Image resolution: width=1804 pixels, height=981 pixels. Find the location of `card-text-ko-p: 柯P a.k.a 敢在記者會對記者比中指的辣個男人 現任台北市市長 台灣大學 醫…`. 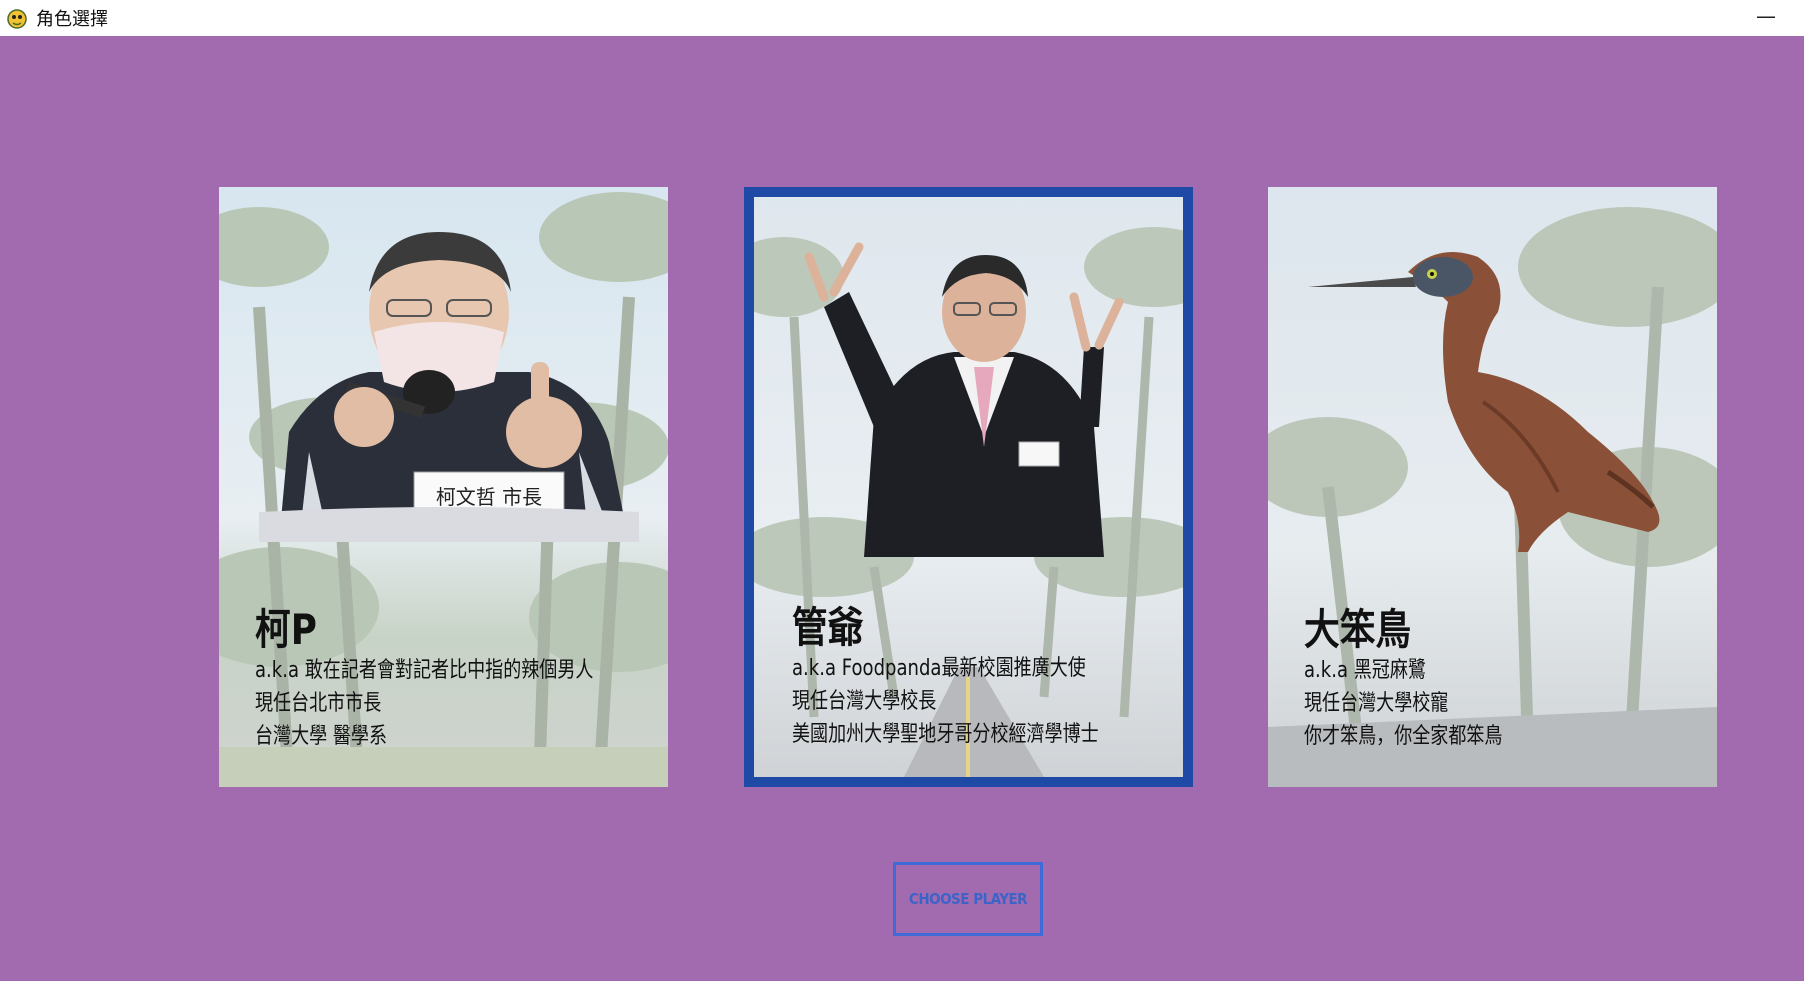

card-text-ko-p: 柯P a.k.a 敢在記者會對記者比中指的辣個男人 現任台北市市長 台灣大學 醫… is located at coordinates (461, 679).